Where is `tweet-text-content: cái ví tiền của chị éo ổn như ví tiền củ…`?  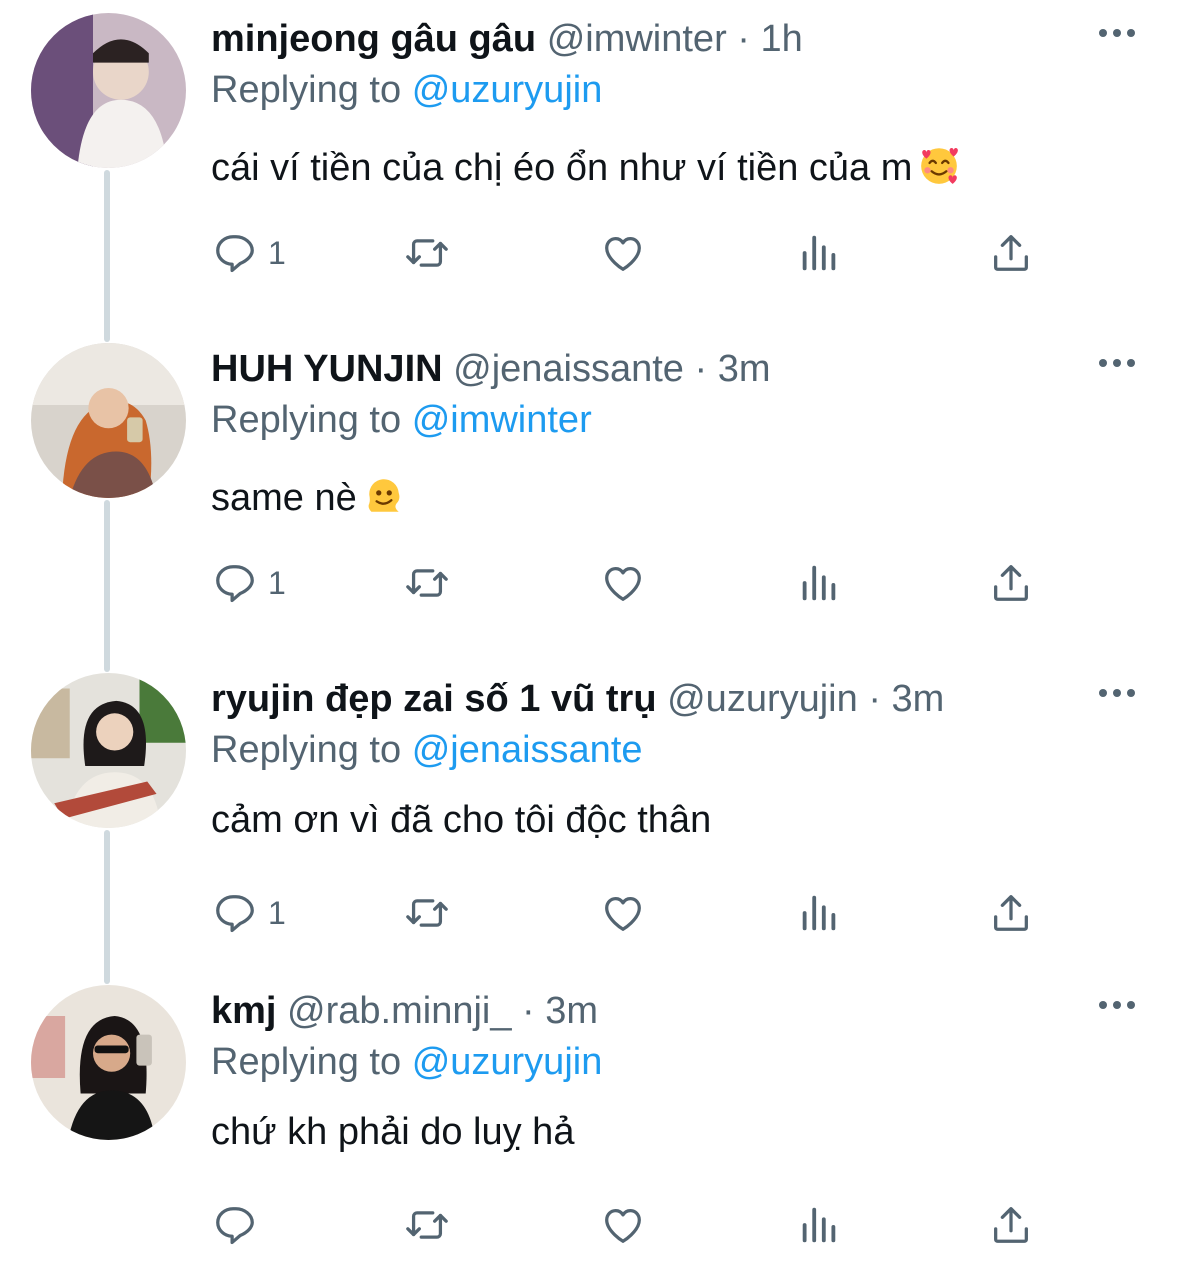
tweet-text-content: cái ví tiền của chị éo ổn như ví tiền củ… is located at coordinates (562, 168).